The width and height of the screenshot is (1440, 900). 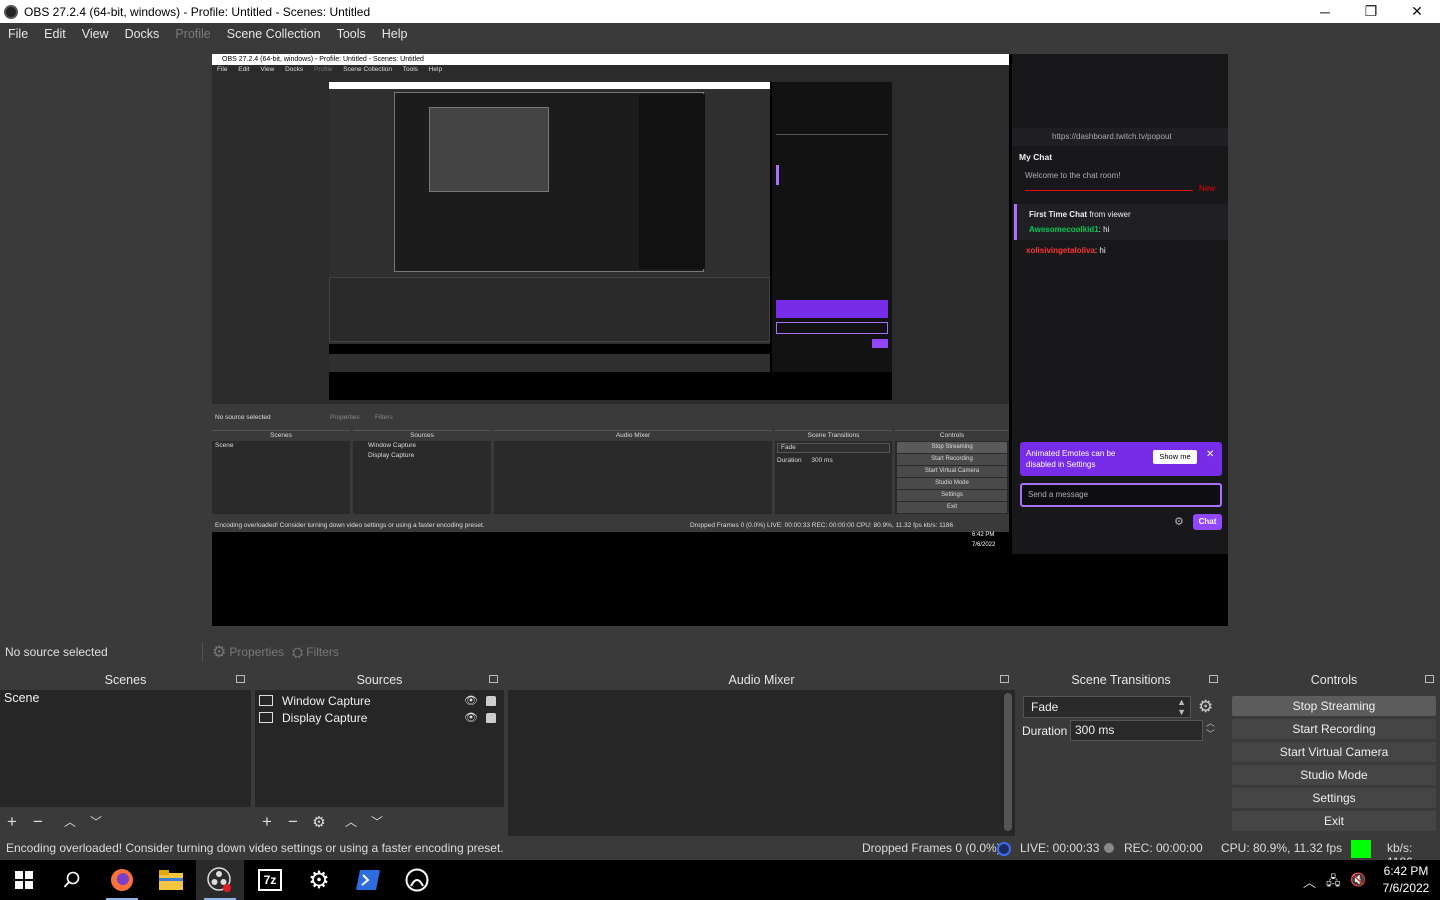 What do you see at coordinates (549, 309) in the screenshot?
I see `recursive-docks` at bounding box center [549, 309].